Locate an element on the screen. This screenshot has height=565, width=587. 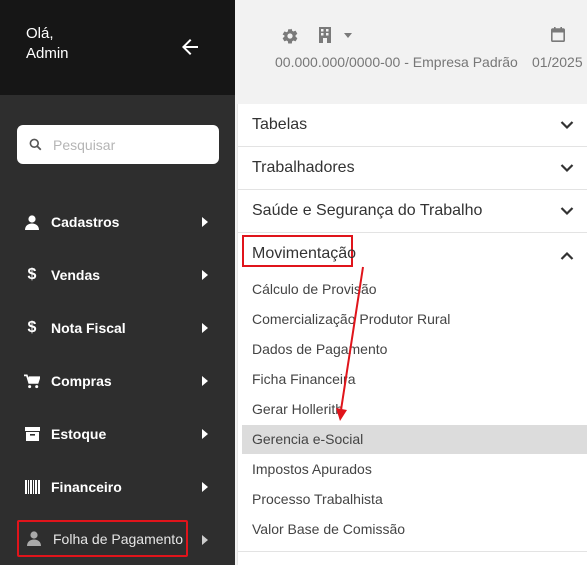
section-title: Tabelas is located at coordinates (280, 124).